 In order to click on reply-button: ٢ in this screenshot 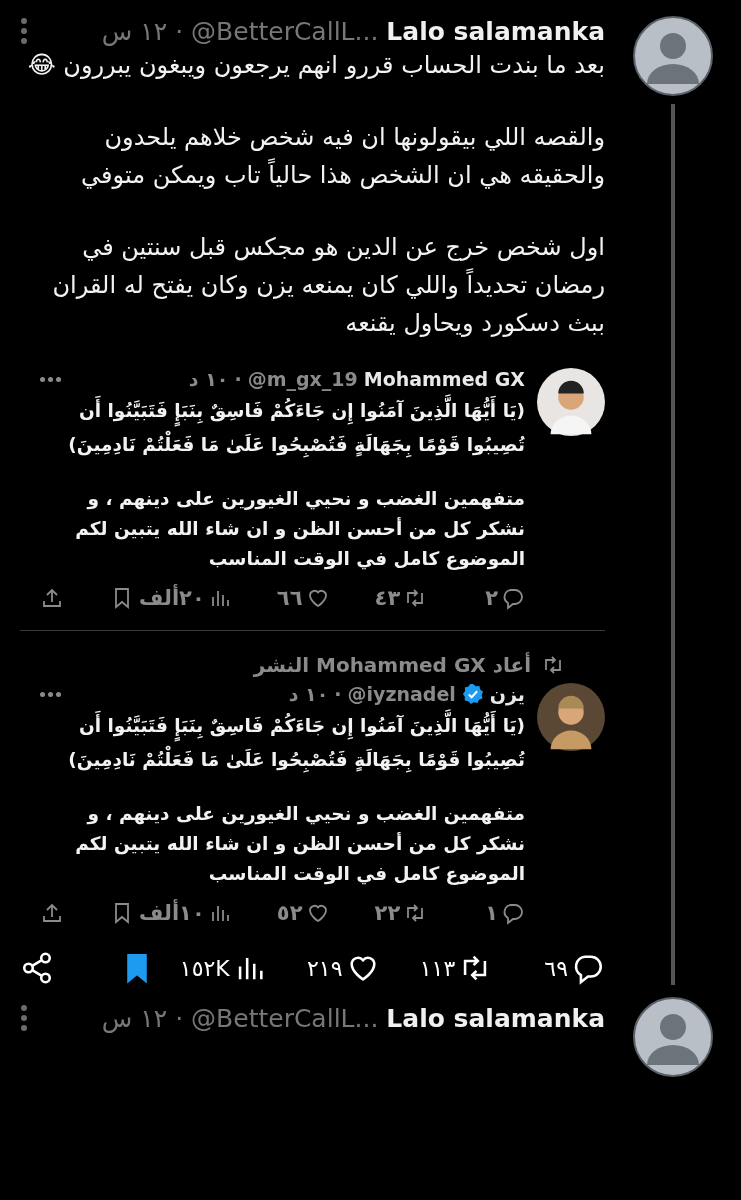, I will do `click(505, 598)`.